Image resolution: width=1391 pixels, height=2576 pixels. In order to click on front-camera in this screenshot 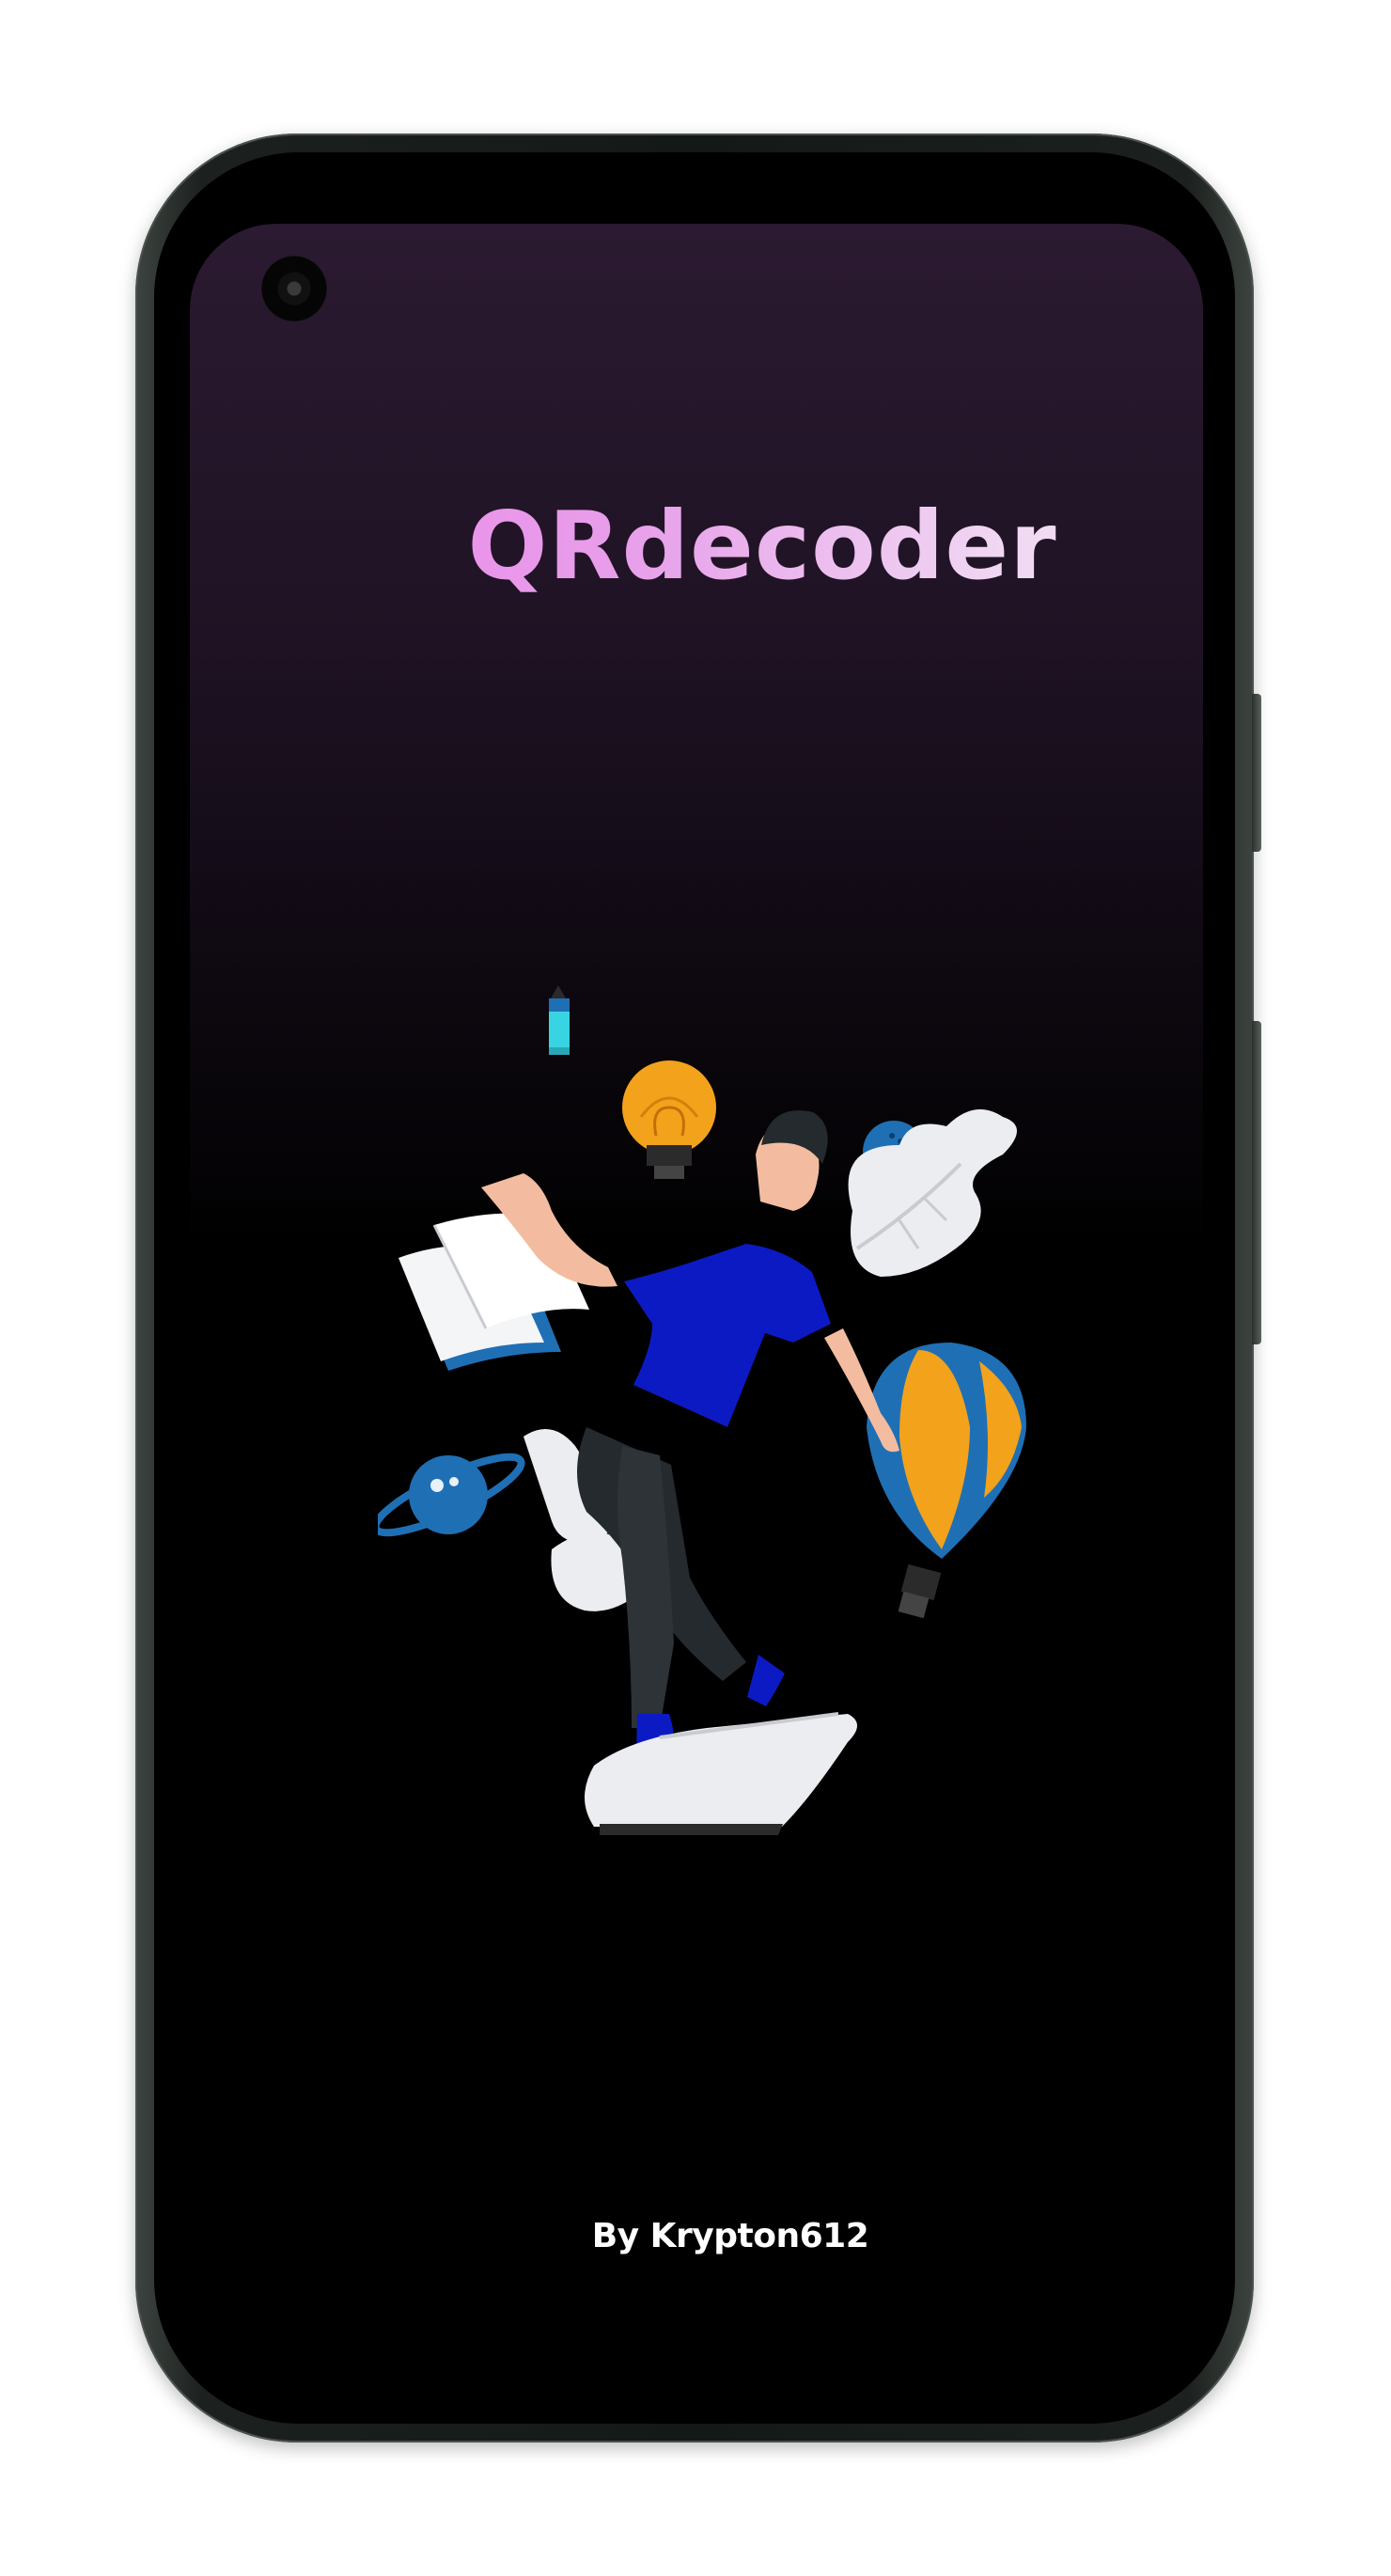, I will do `click(294, 289)`.